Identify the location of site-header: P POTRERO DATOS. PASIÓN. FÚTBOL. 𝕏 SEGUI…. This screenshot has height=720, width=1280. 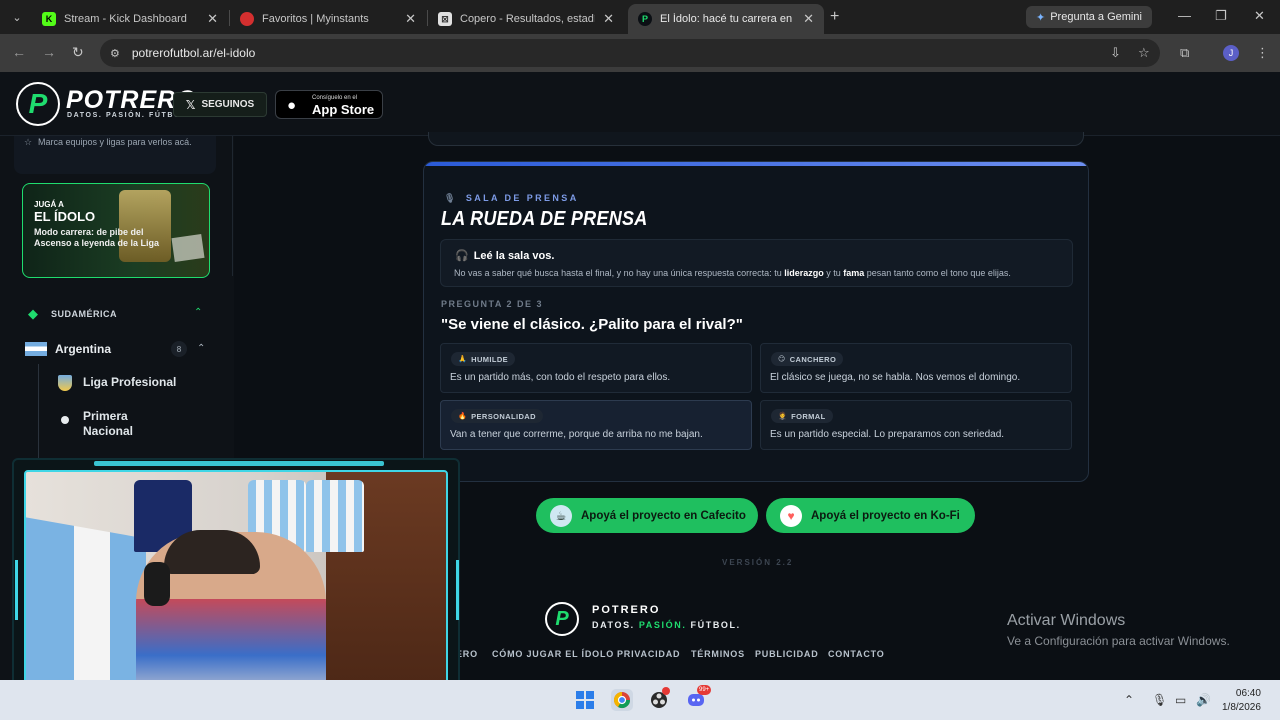
(640, 104).